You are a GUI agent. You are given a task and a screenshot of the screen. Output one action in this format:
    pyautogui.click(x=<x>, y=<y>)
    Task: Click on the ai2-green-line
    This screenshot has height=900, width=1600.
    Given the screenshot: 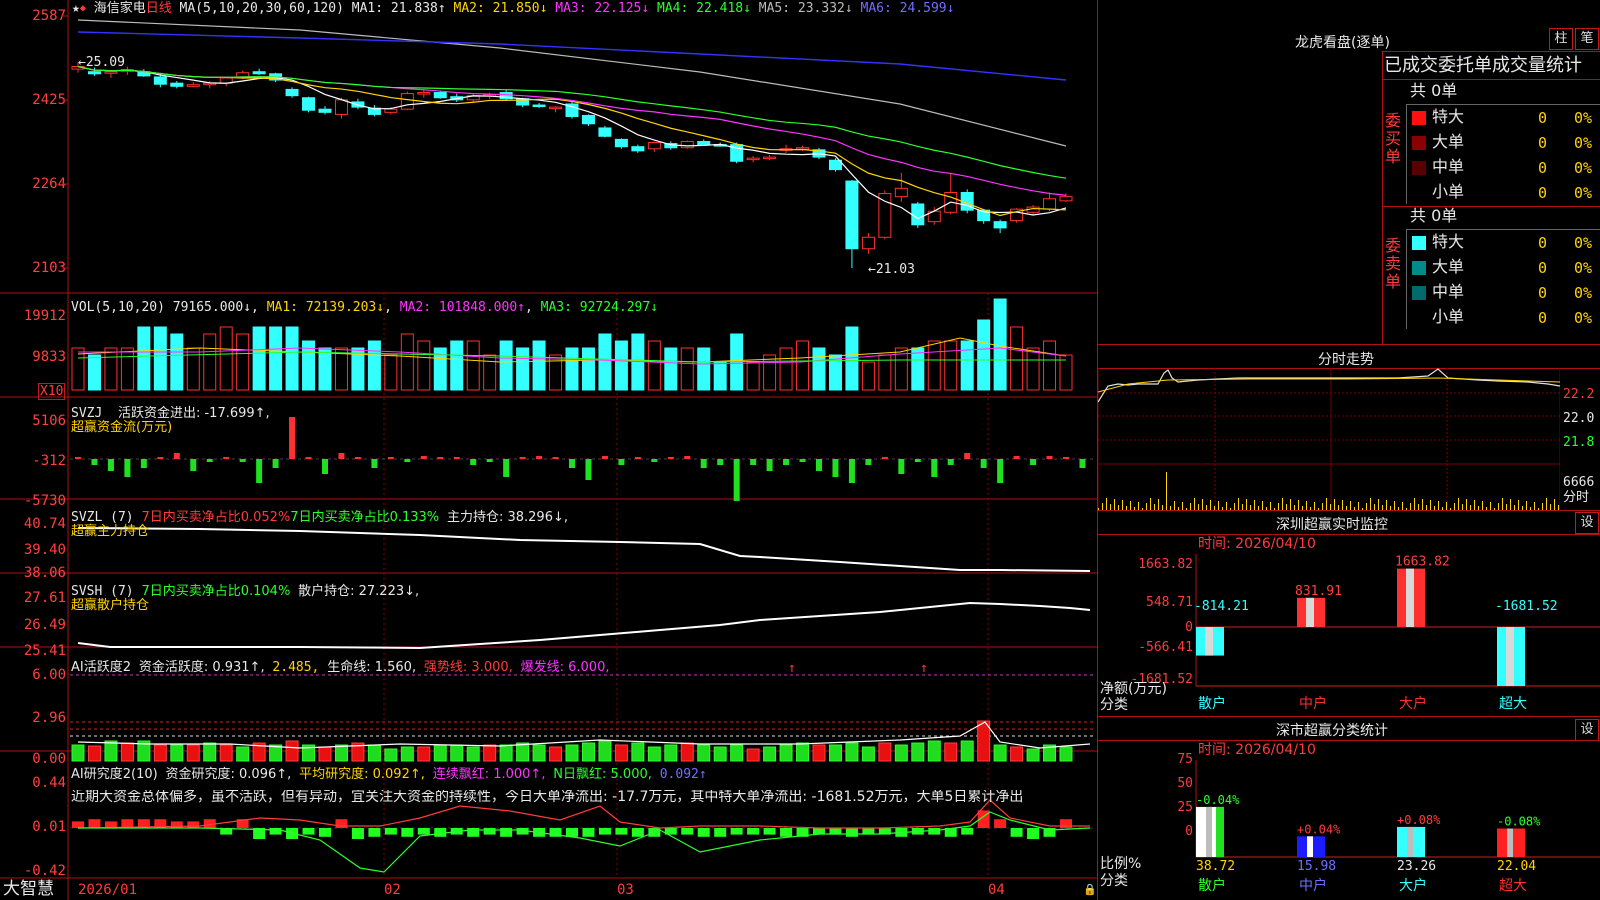 What is the action you would take?
    pyautogui.click(x=584, y=842)
    